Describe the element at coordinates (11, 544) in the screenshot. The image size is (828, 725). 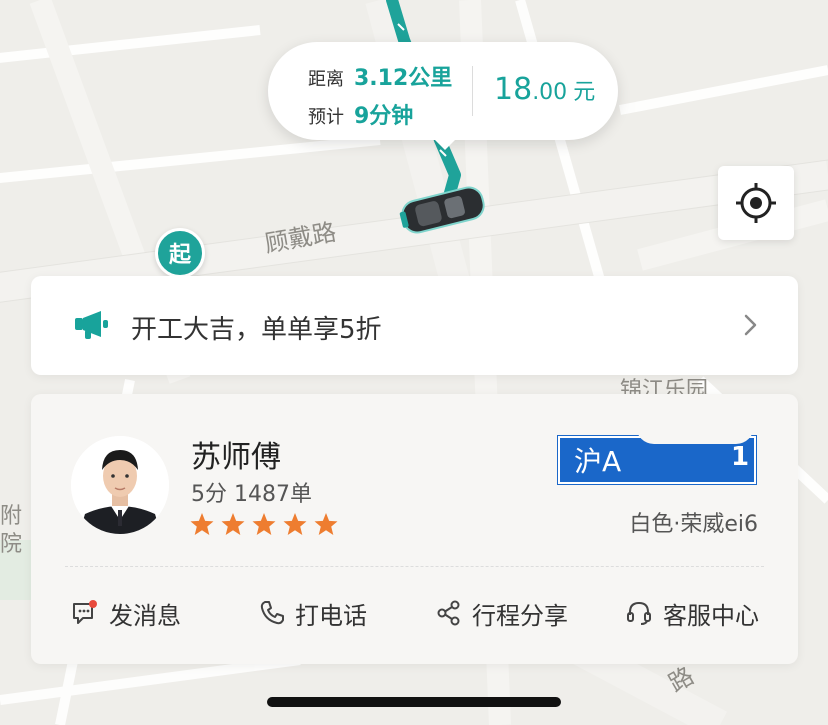
I see `road-label-yuan: 院` at that location.